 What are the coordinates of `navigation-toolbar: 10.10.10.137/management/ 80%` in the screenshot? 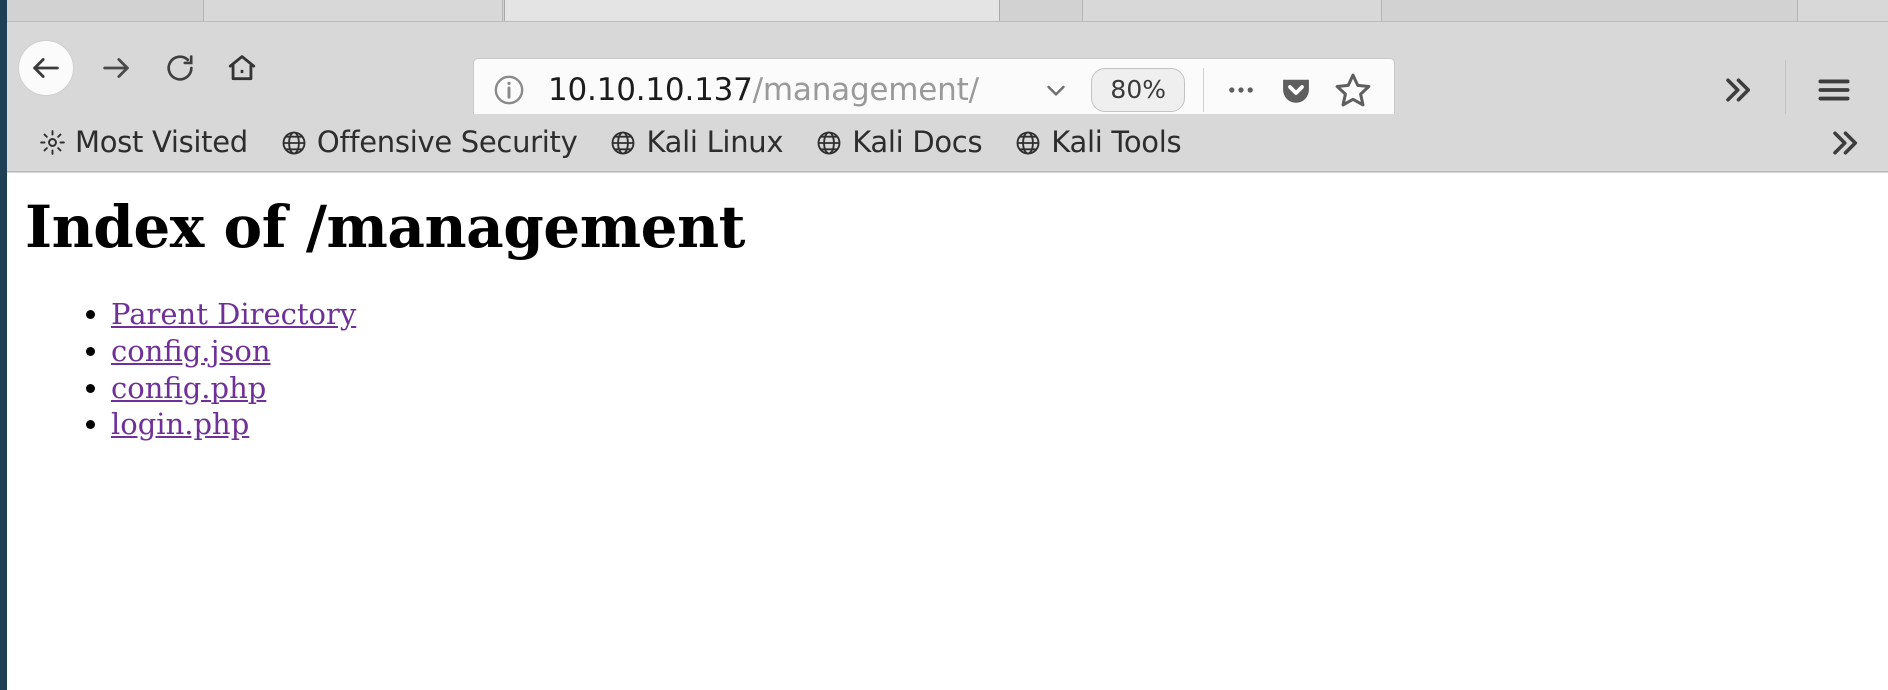 It's located at (947, 72).